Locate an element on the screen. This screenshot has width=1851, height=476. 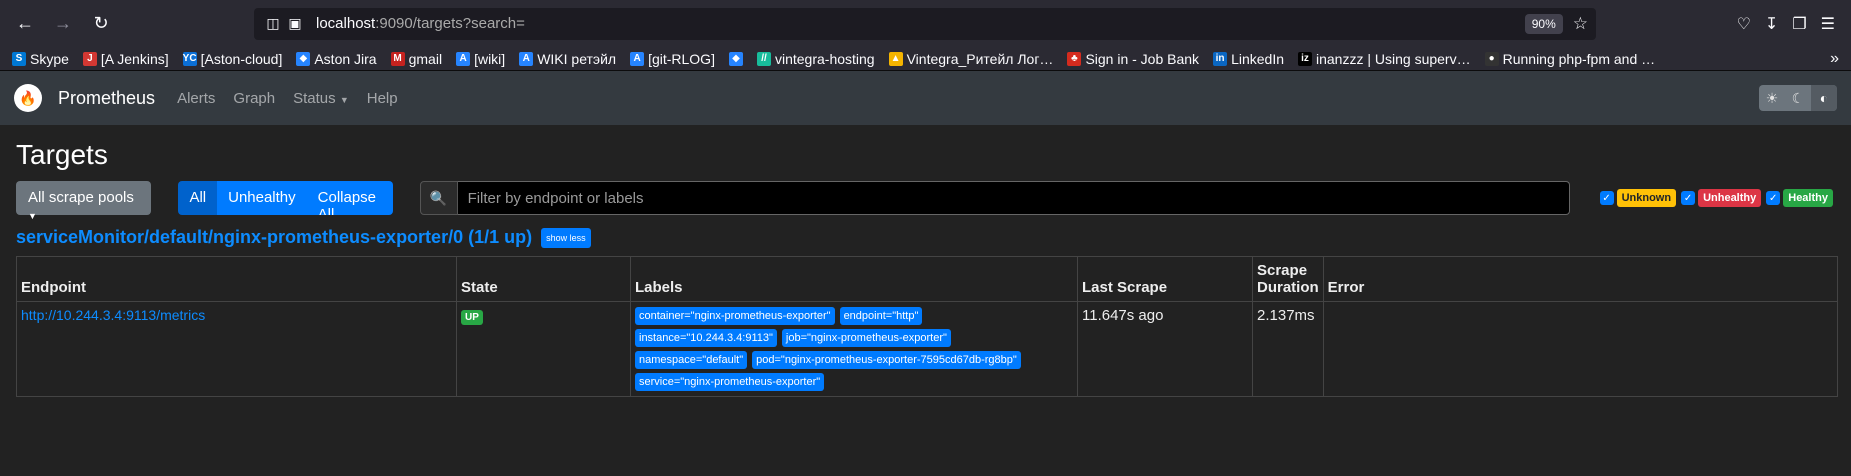
bookmark-item: S Skype is located at coordinates (40, 59).